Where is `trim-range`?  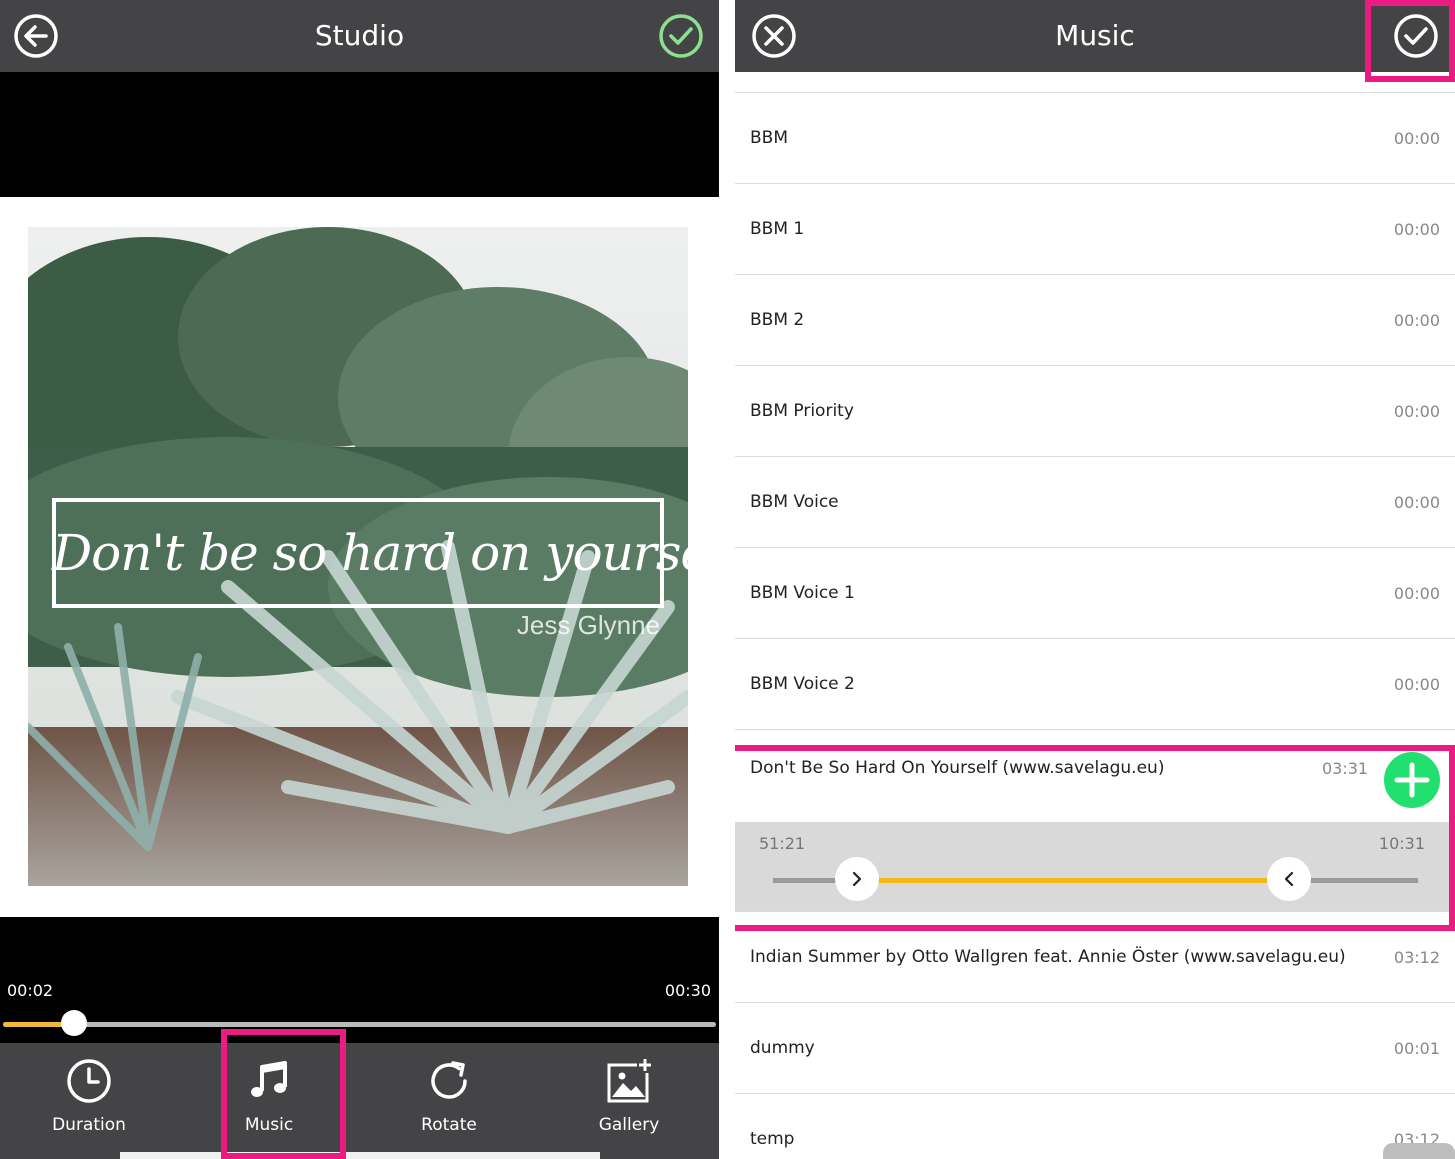 trim-range is located at coordinates (1072, 880).